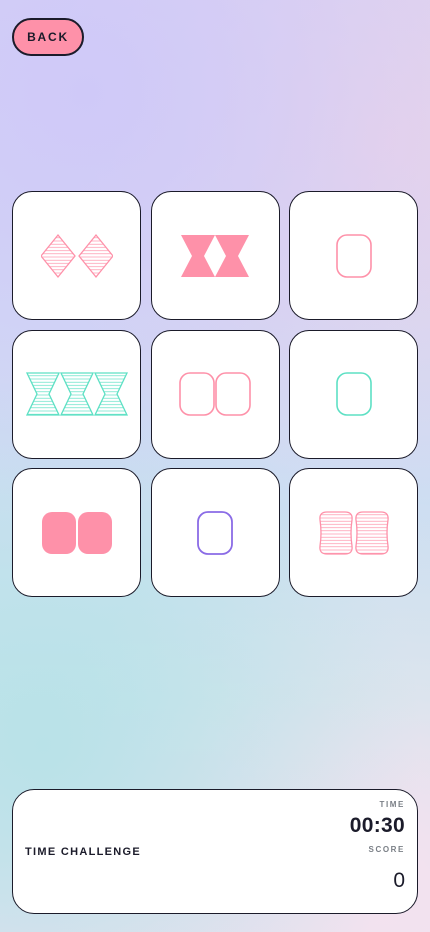 The width and height of the screenshot is (430, 932). I want to click on time-label: TIME, so click(392, 804).